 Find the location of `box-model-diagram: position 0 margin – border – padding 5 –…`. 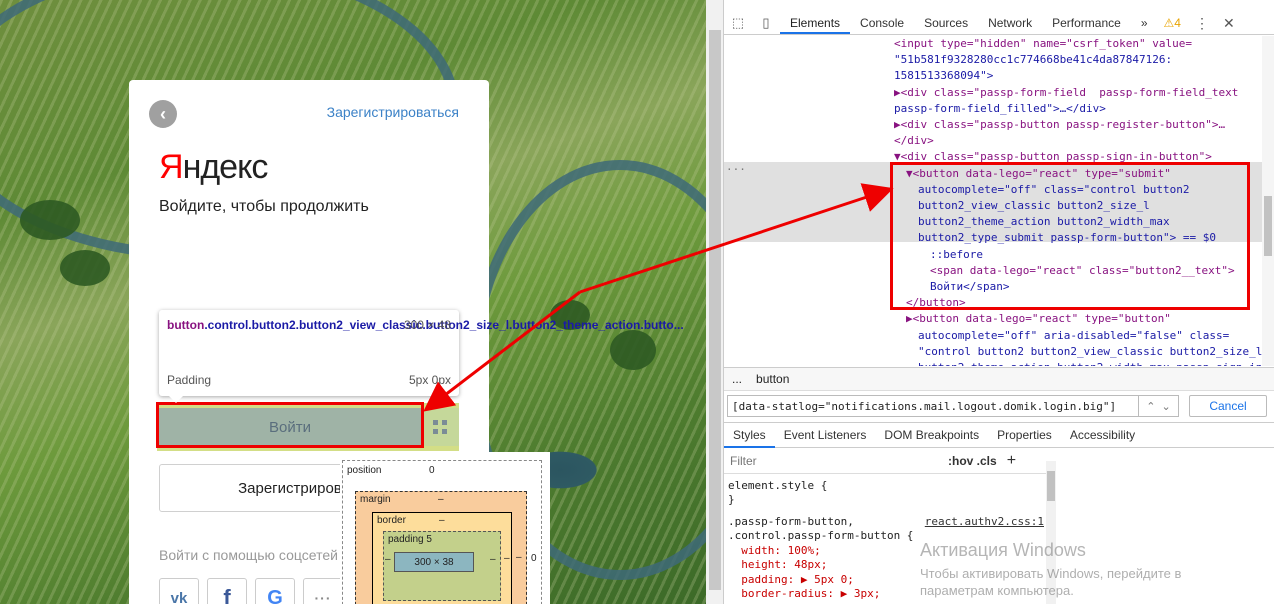

box-model-diagram: position 0 margin – border – padding 5 –… is located at coordinates (445, 528).